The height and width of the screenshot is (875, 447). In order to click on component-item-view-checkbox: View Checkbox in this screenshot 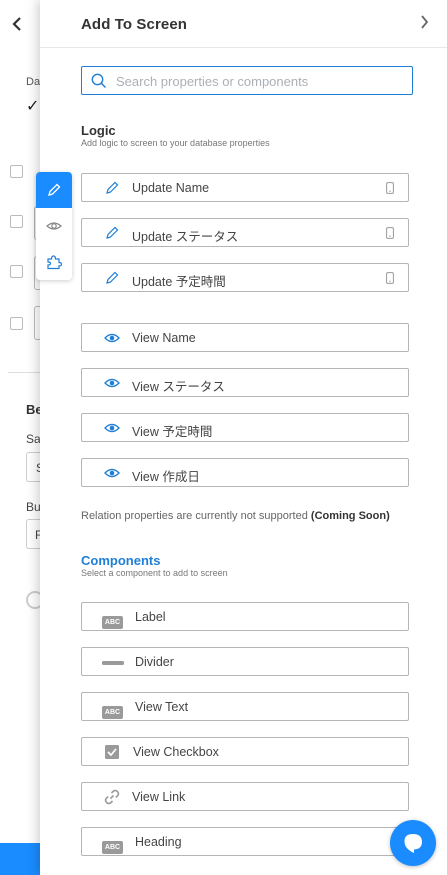, I will do `click(245, 751)`.